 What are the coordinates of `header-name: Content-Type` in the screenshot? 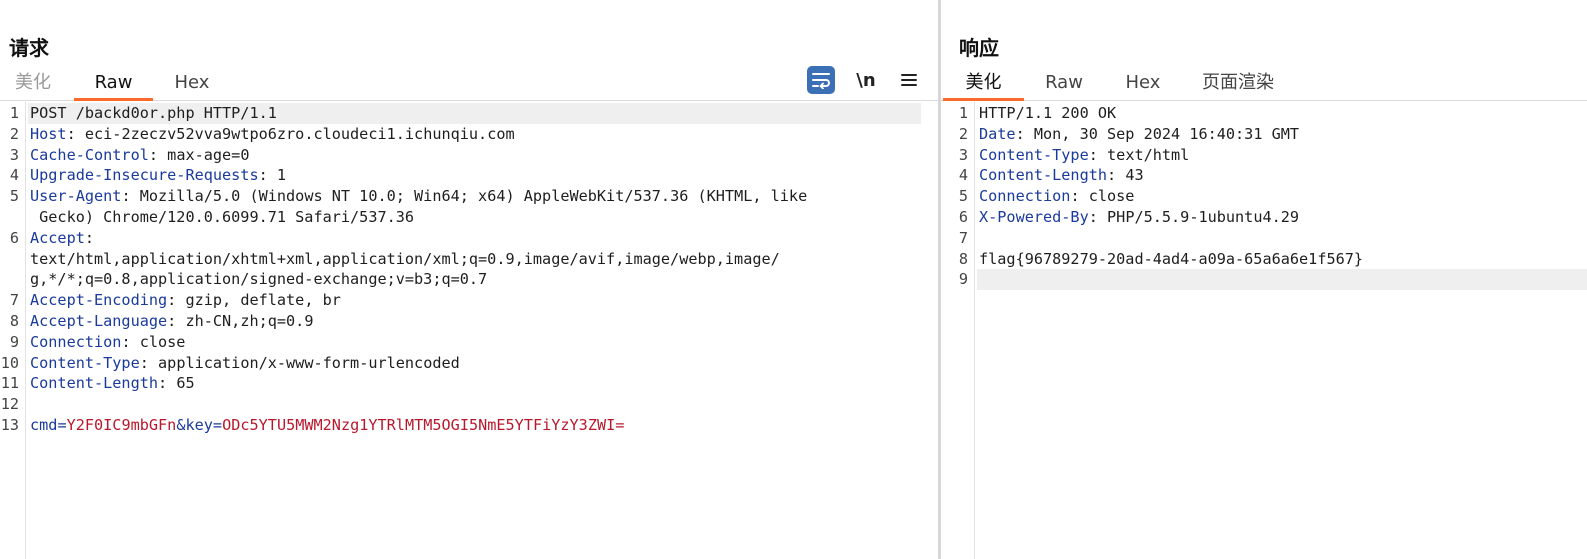 It's located at (85, 362).